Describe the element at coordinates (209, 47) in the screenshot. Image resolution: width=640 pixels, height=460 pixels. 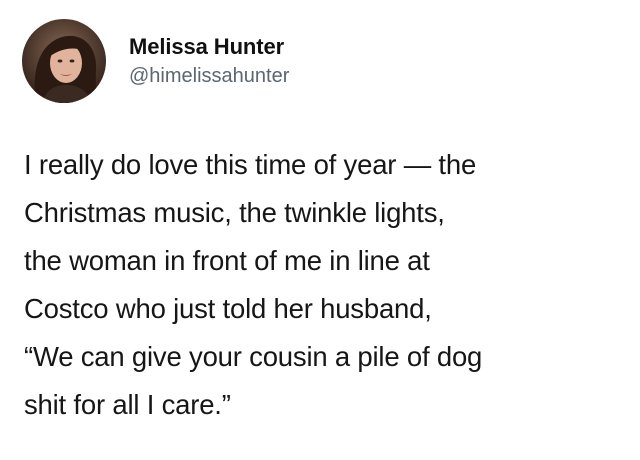
I see `display-name: Melissa Hunter` at that location.